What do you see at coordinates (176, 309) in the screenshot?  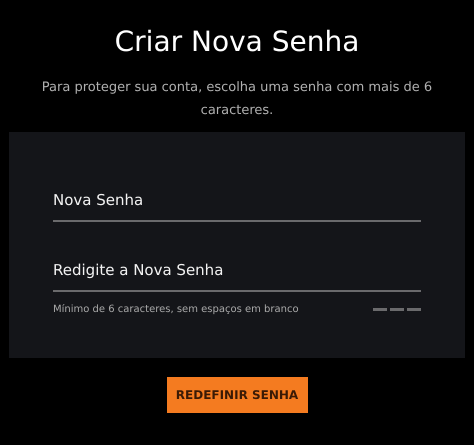 I see `hint-text: Mínimo de 6 caracteres, sem espaços em branco` at bounding box center [176, 309].